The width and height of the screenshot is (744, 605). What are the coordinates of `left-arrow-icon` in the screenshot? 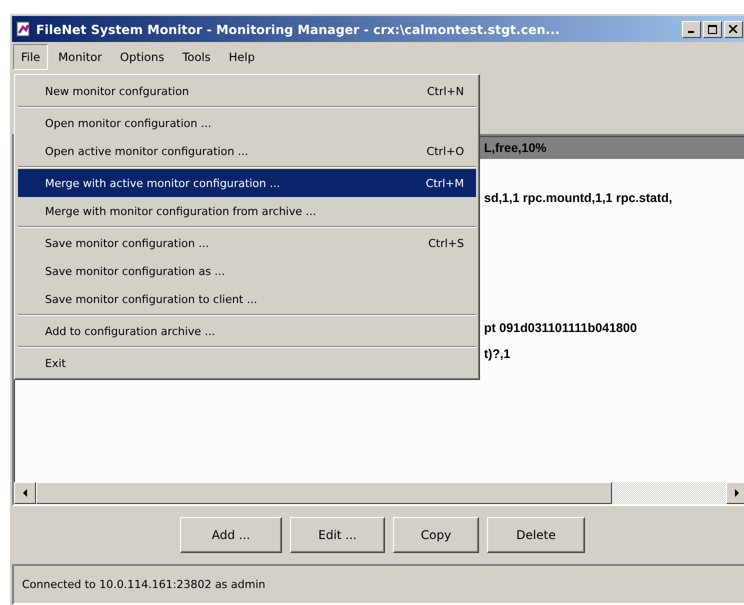 It's located at (25, 493).